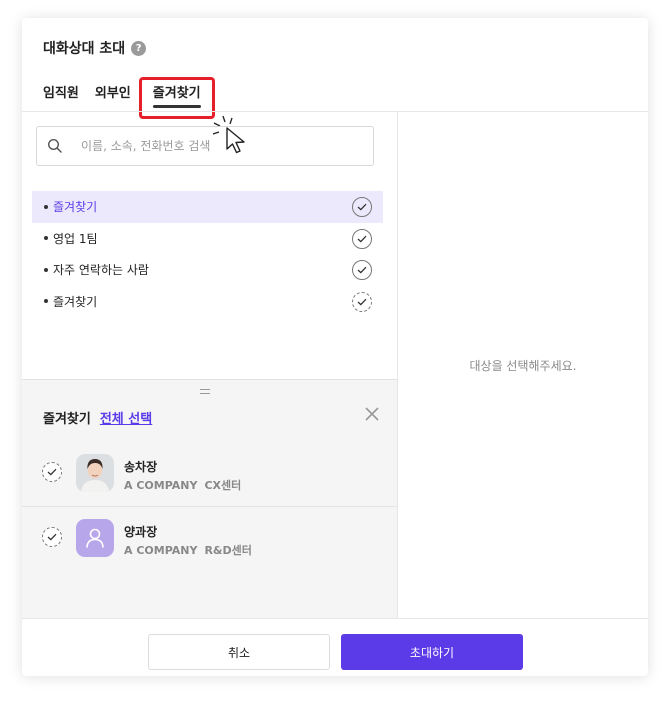 Image resolution: width=670 pixels, height=702 pixels. Describe the element at coordinates (176, 97) in the screenshot. I see `tab-favorites: 즐겨찾기` at that location.